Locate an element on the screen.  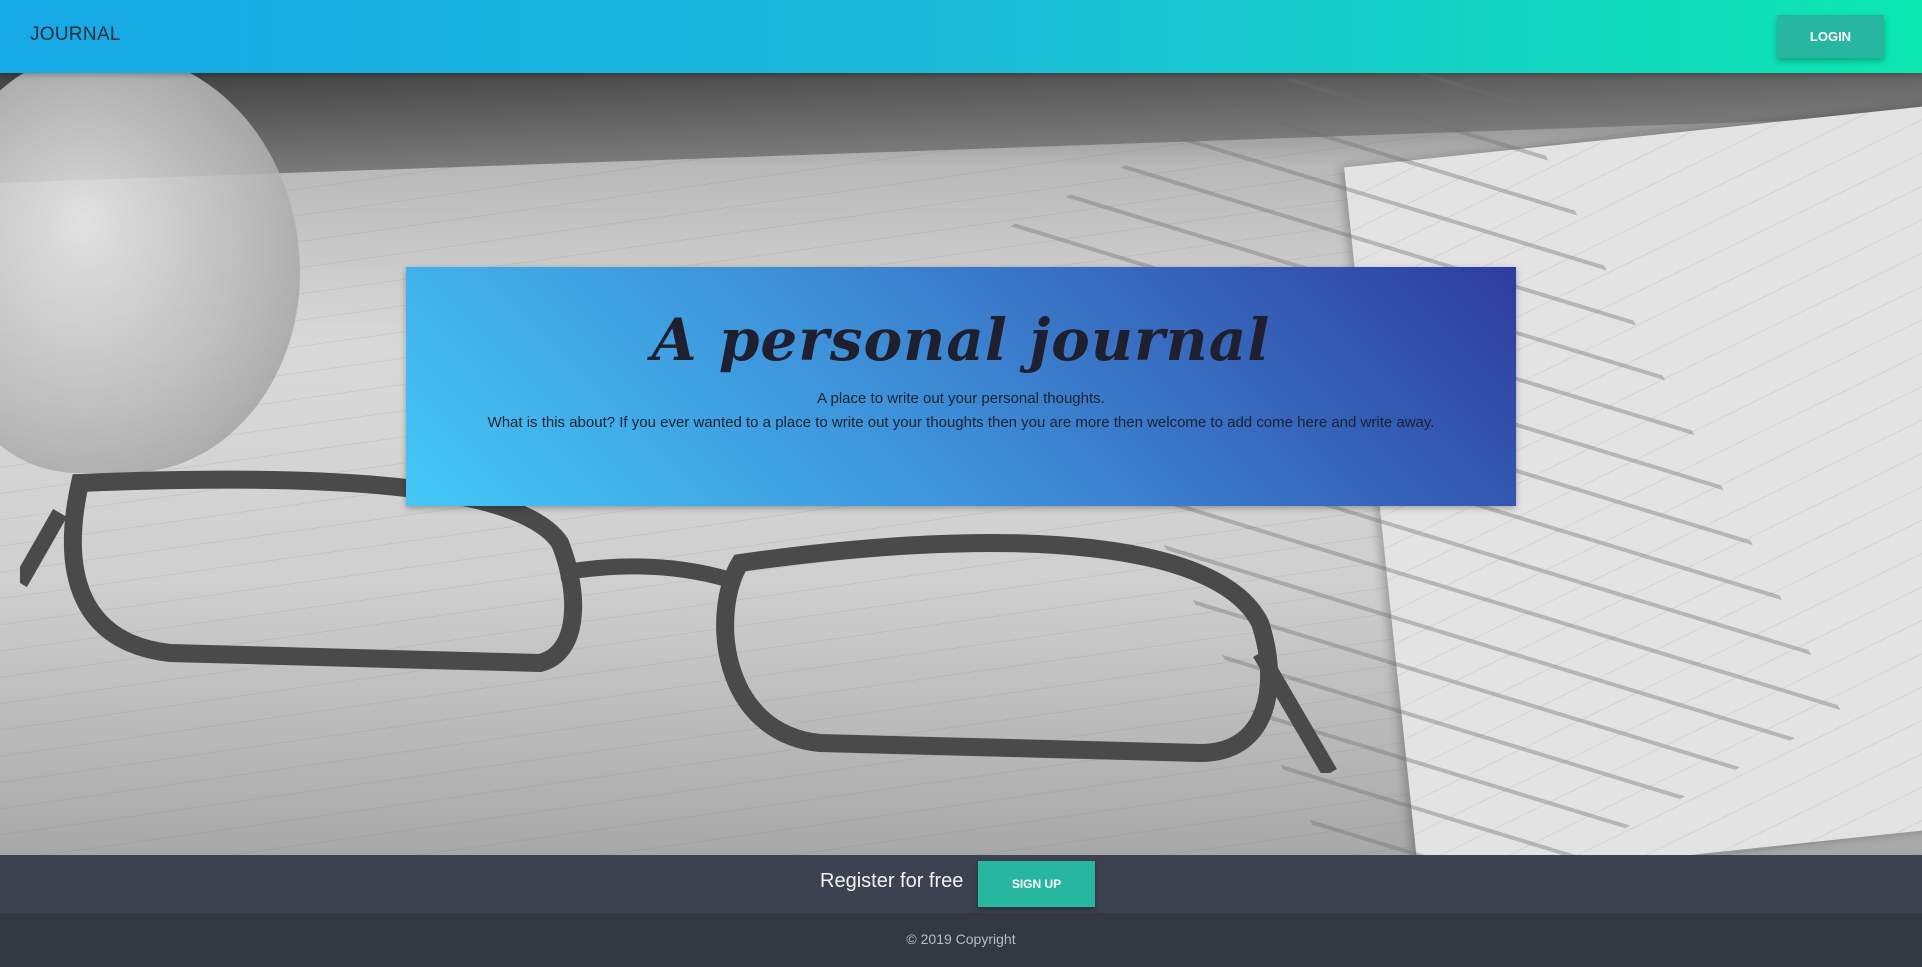
signup-button: SIGN UP is located at coordinates (1036, 884).